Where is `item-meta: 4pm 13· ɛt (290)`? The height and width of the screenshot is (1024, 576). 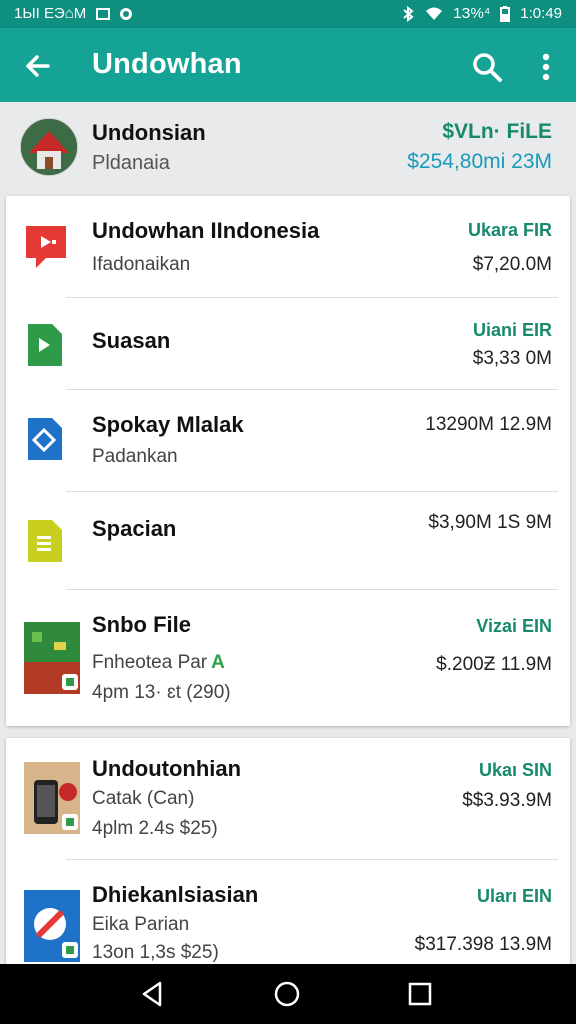 item-meta: 4pm 13· ɛt (290) is located at coordinates (161, 692).